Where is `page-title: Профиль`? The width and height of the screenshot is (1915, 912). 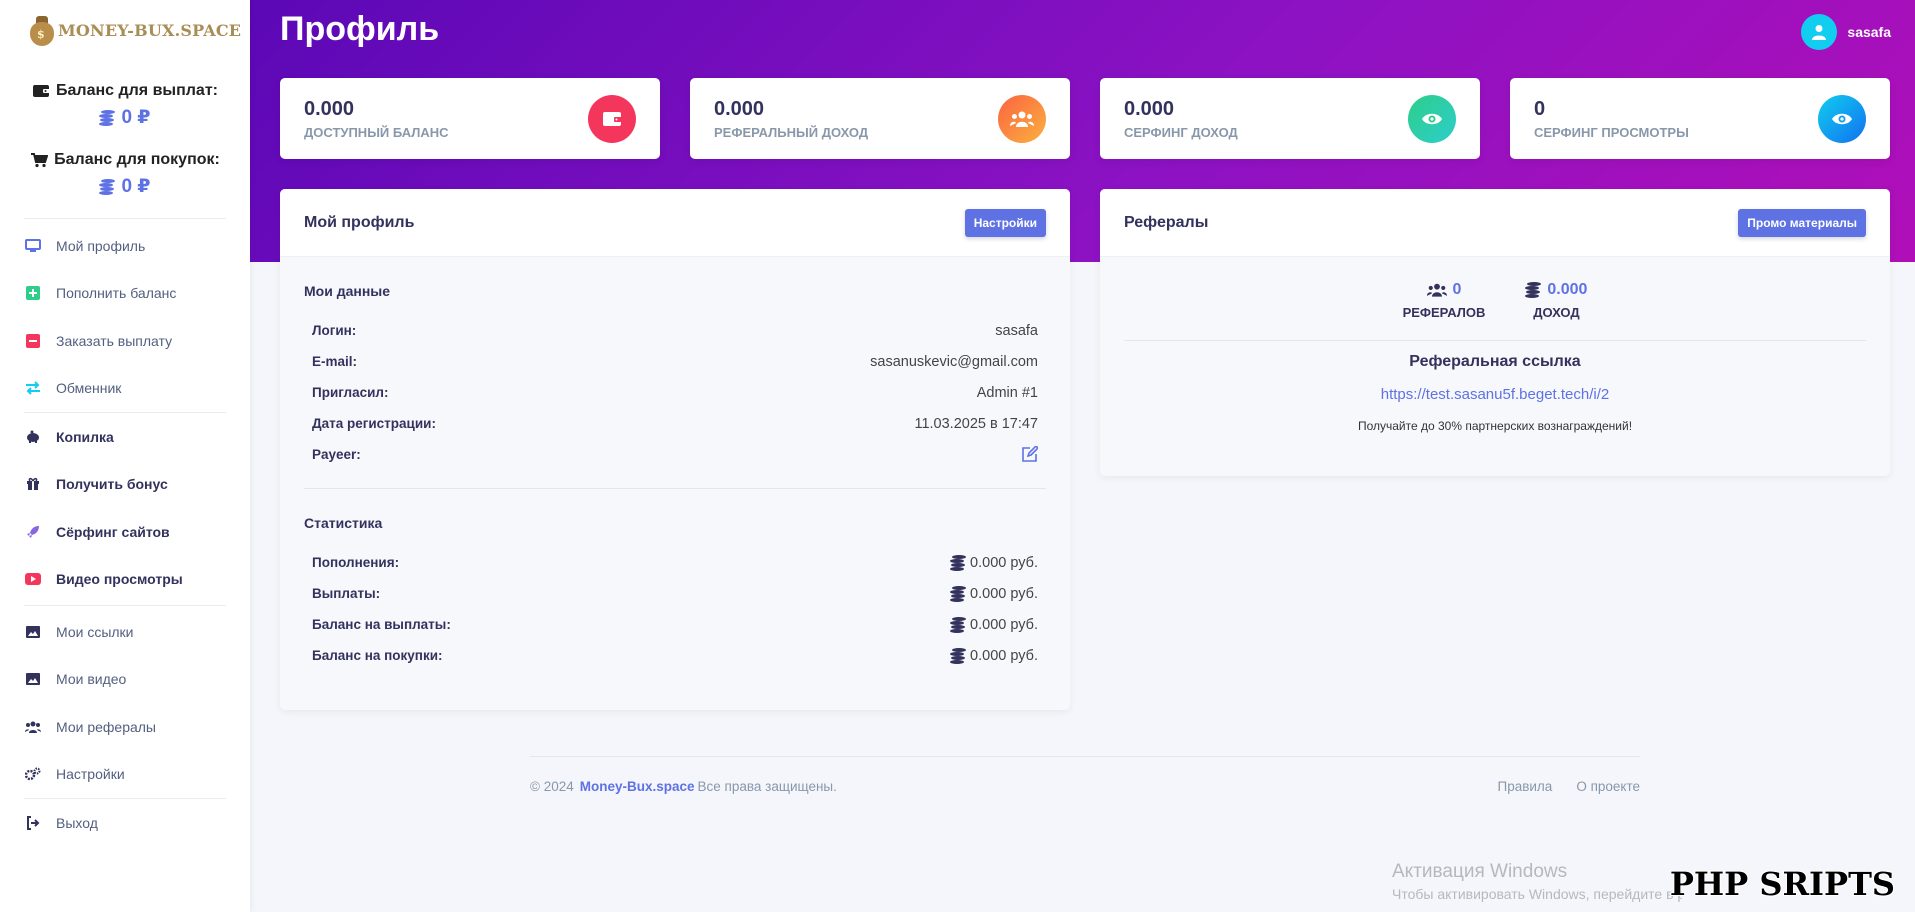
page-title: Профиль is located at coordinates (360, 29).